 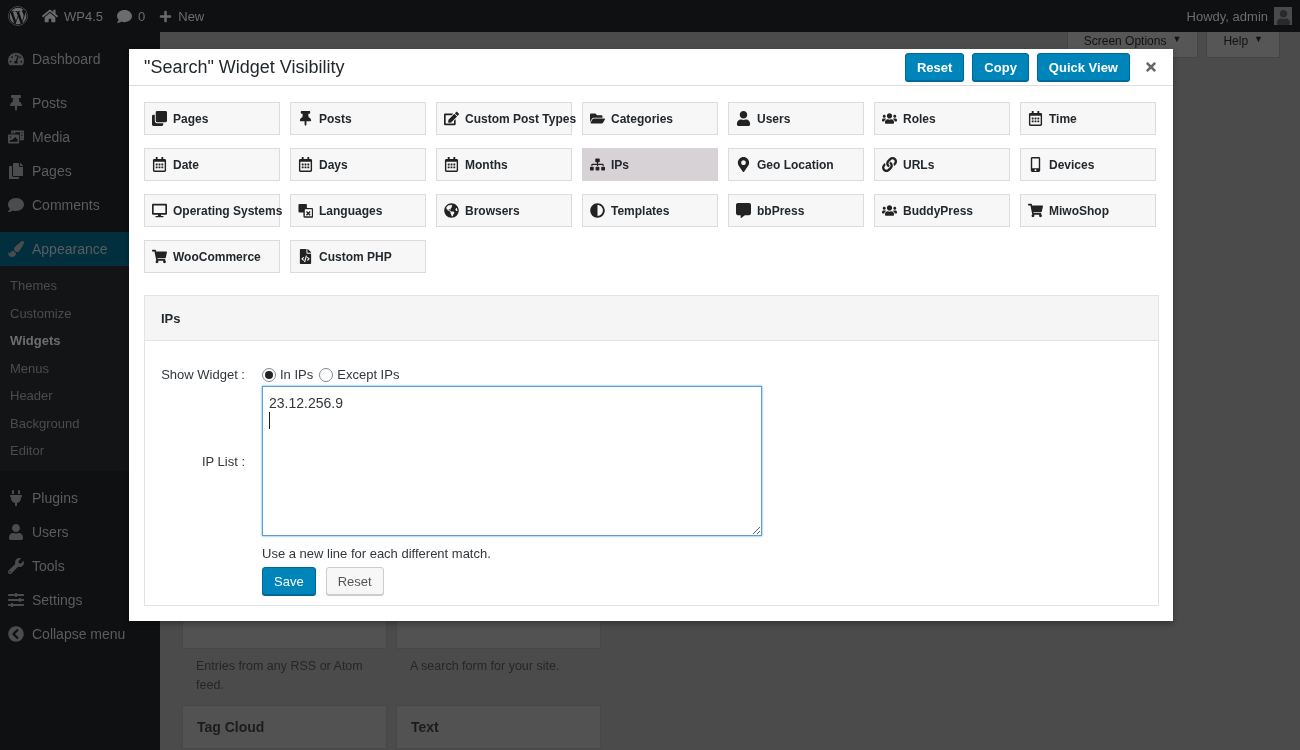 What do you see at coordinates (934, 67) in the screenshot?
I see `header-button: Reset` at bounding box center [934, 67].